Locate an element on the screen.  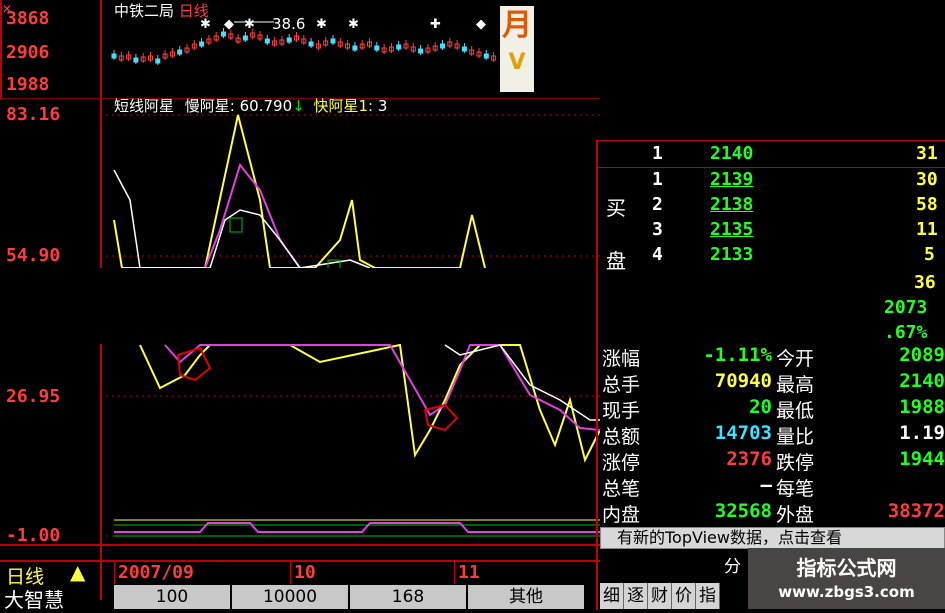
quote-row: 总额 14703 量比 1.19 is located at coordinates (772, 435).